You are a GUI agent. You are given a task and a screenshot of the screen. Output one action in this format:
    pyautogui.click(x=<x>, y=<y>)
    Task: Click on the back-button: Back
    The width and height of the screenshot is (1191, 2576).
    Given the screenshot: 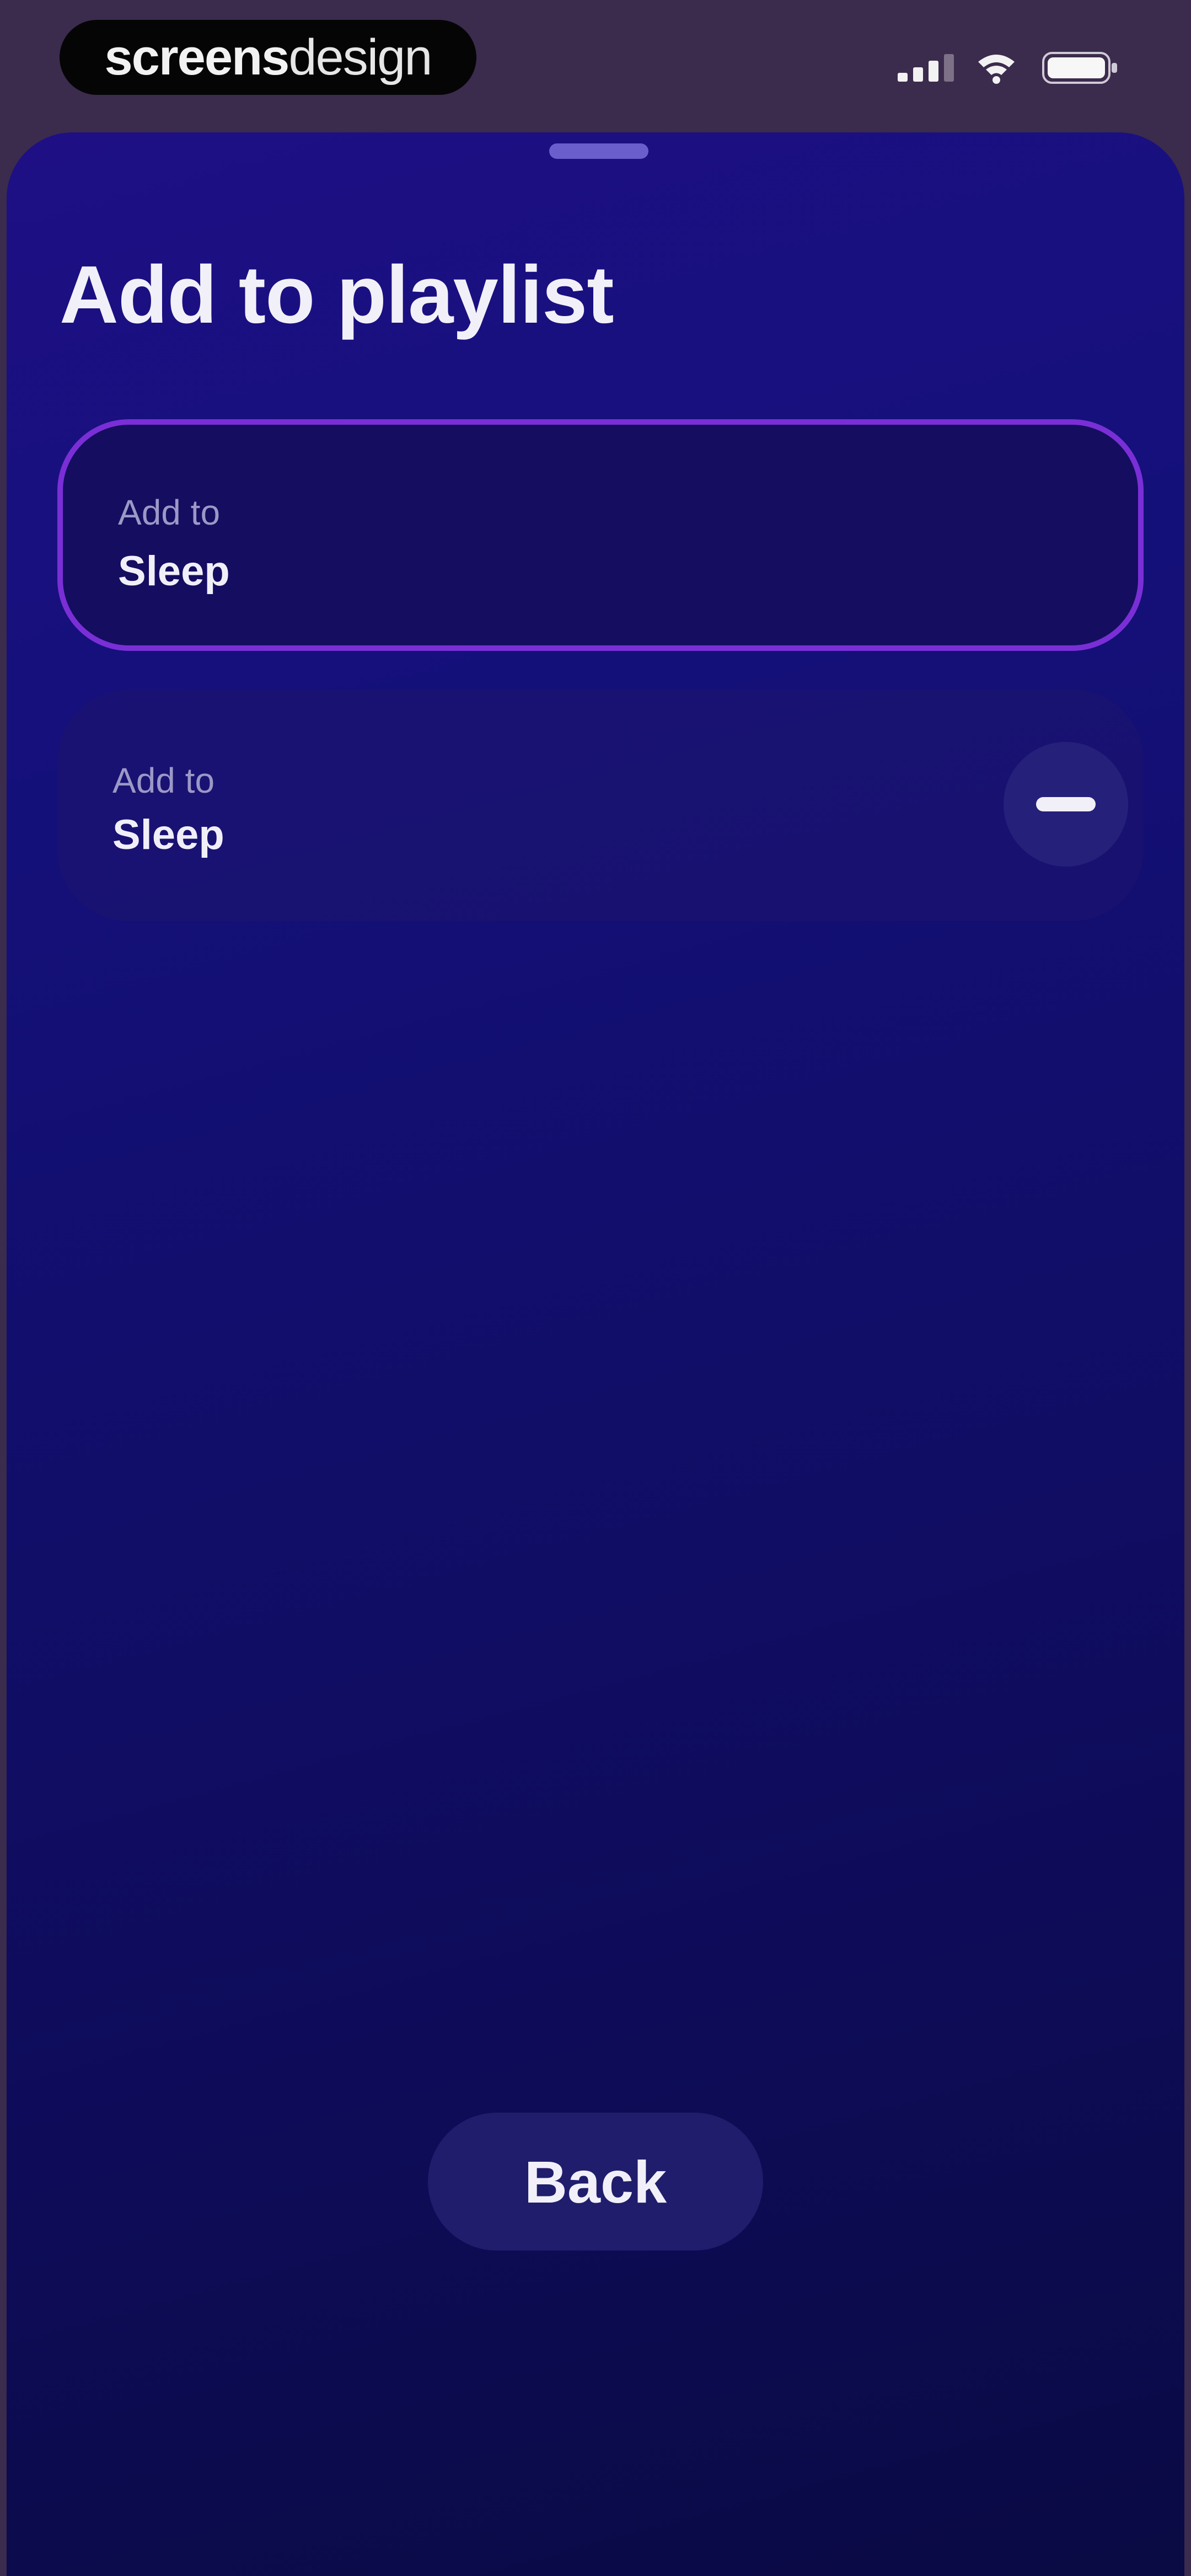 What is the action you would take?
    pyautogui.click(x=595, y=2182)
    